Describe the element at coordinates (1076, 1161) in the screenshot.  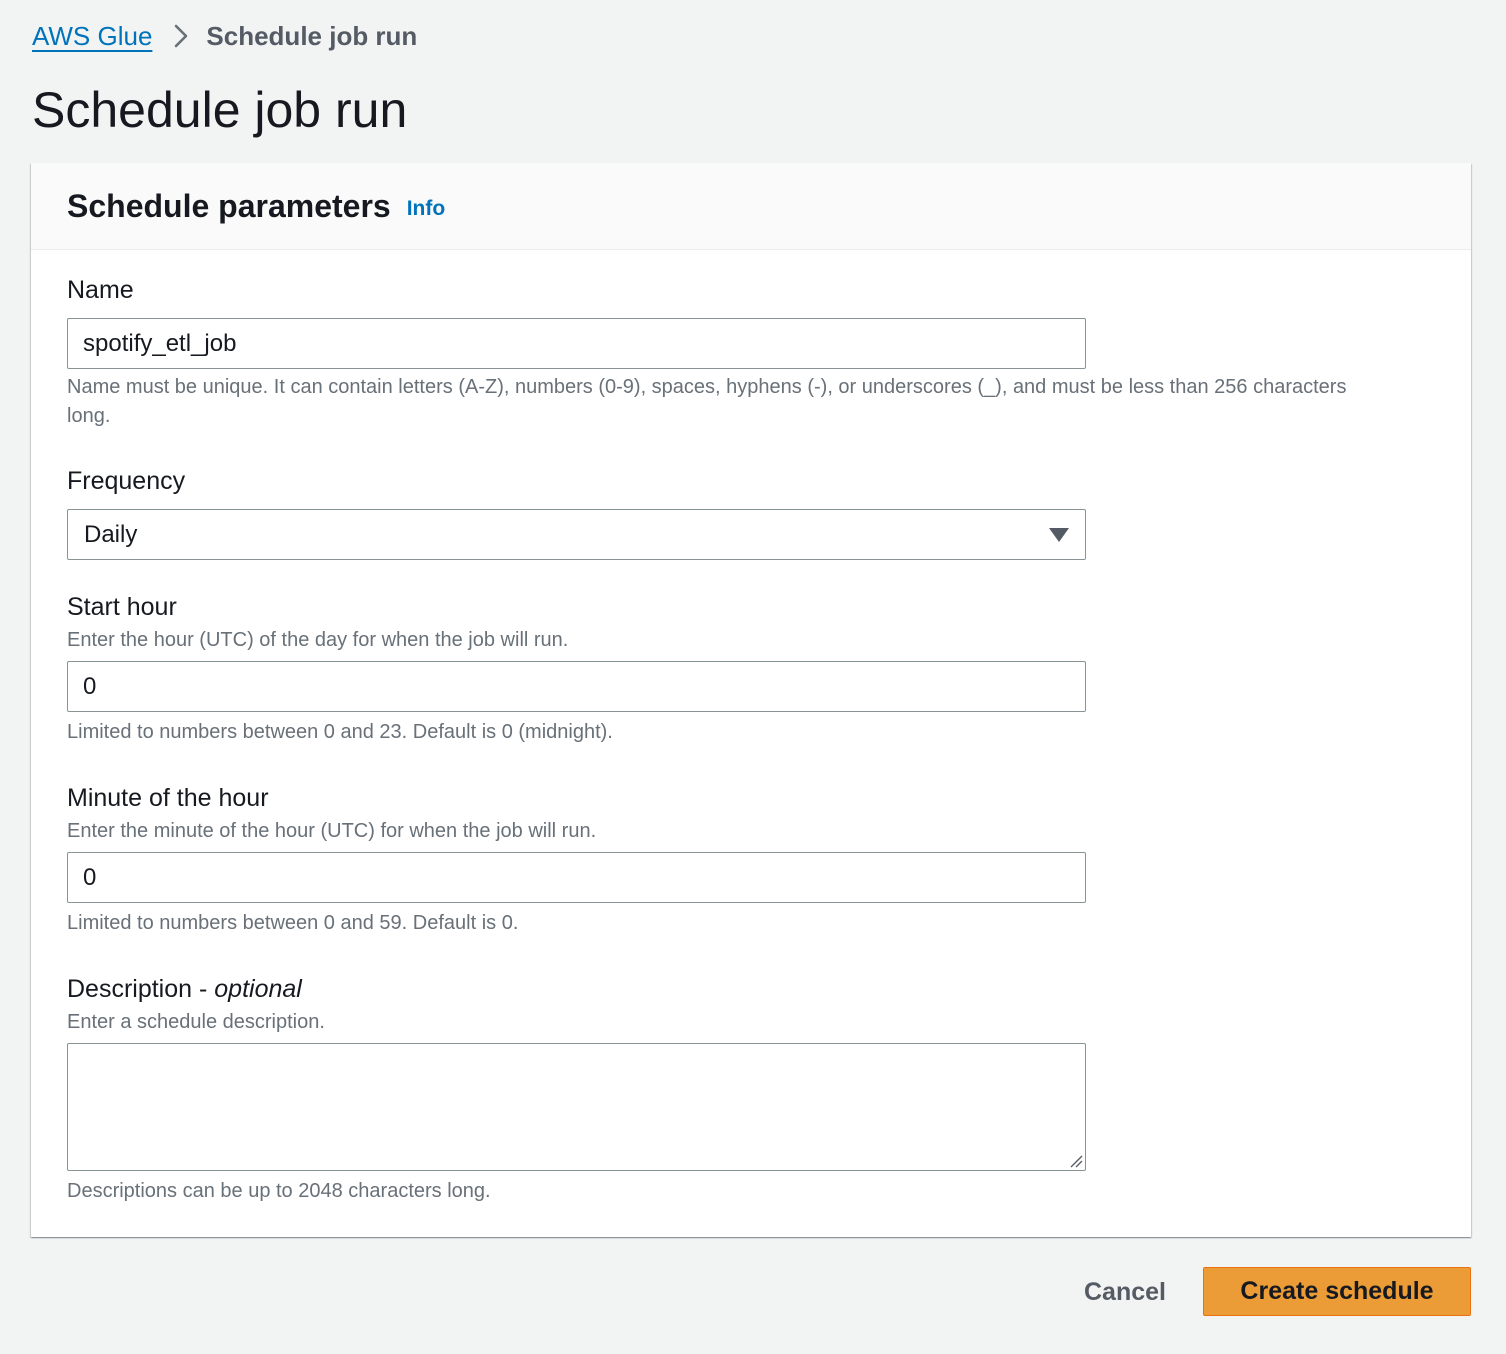
I see `resize-handle-icon` at that location.